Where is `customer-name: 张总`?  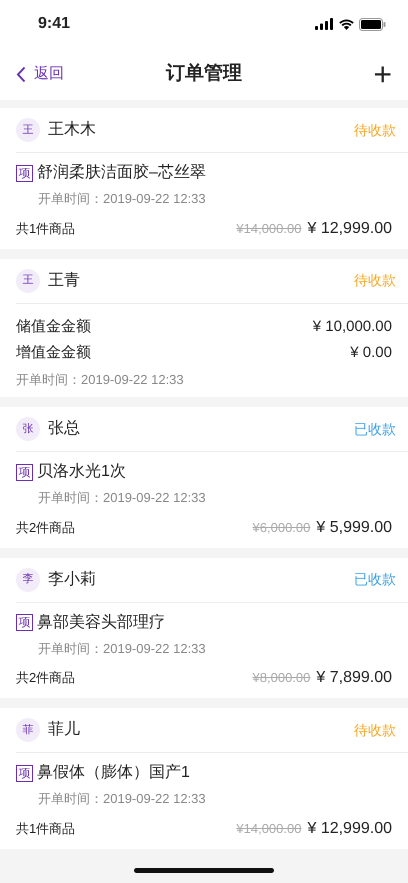
customer-name: 张总 is located at coordinates (64, 428).